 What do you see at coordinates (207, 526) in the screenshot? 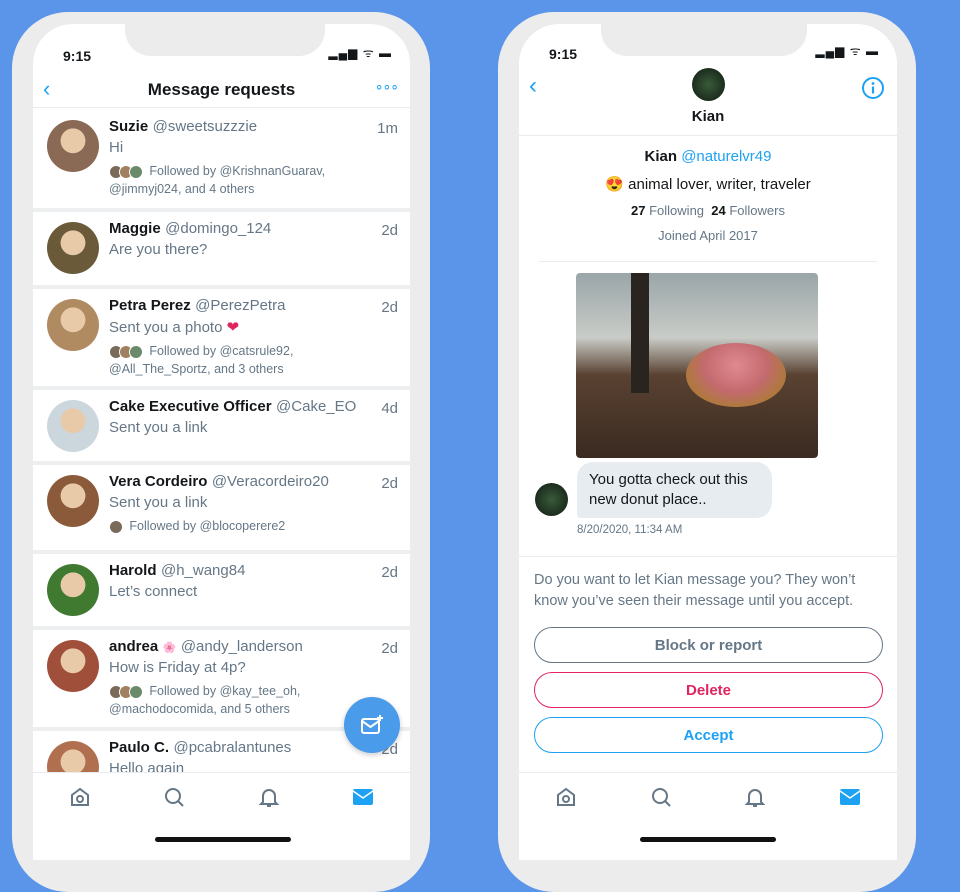
I see `followed-by: Followed by @blocoperere2` at bounding box center [207, 526].